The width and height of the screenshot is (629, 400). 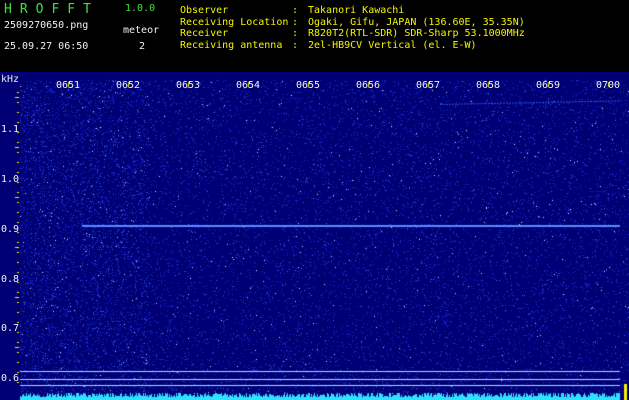 I want to click on time-label: 0655, so click(x=308, y=85).